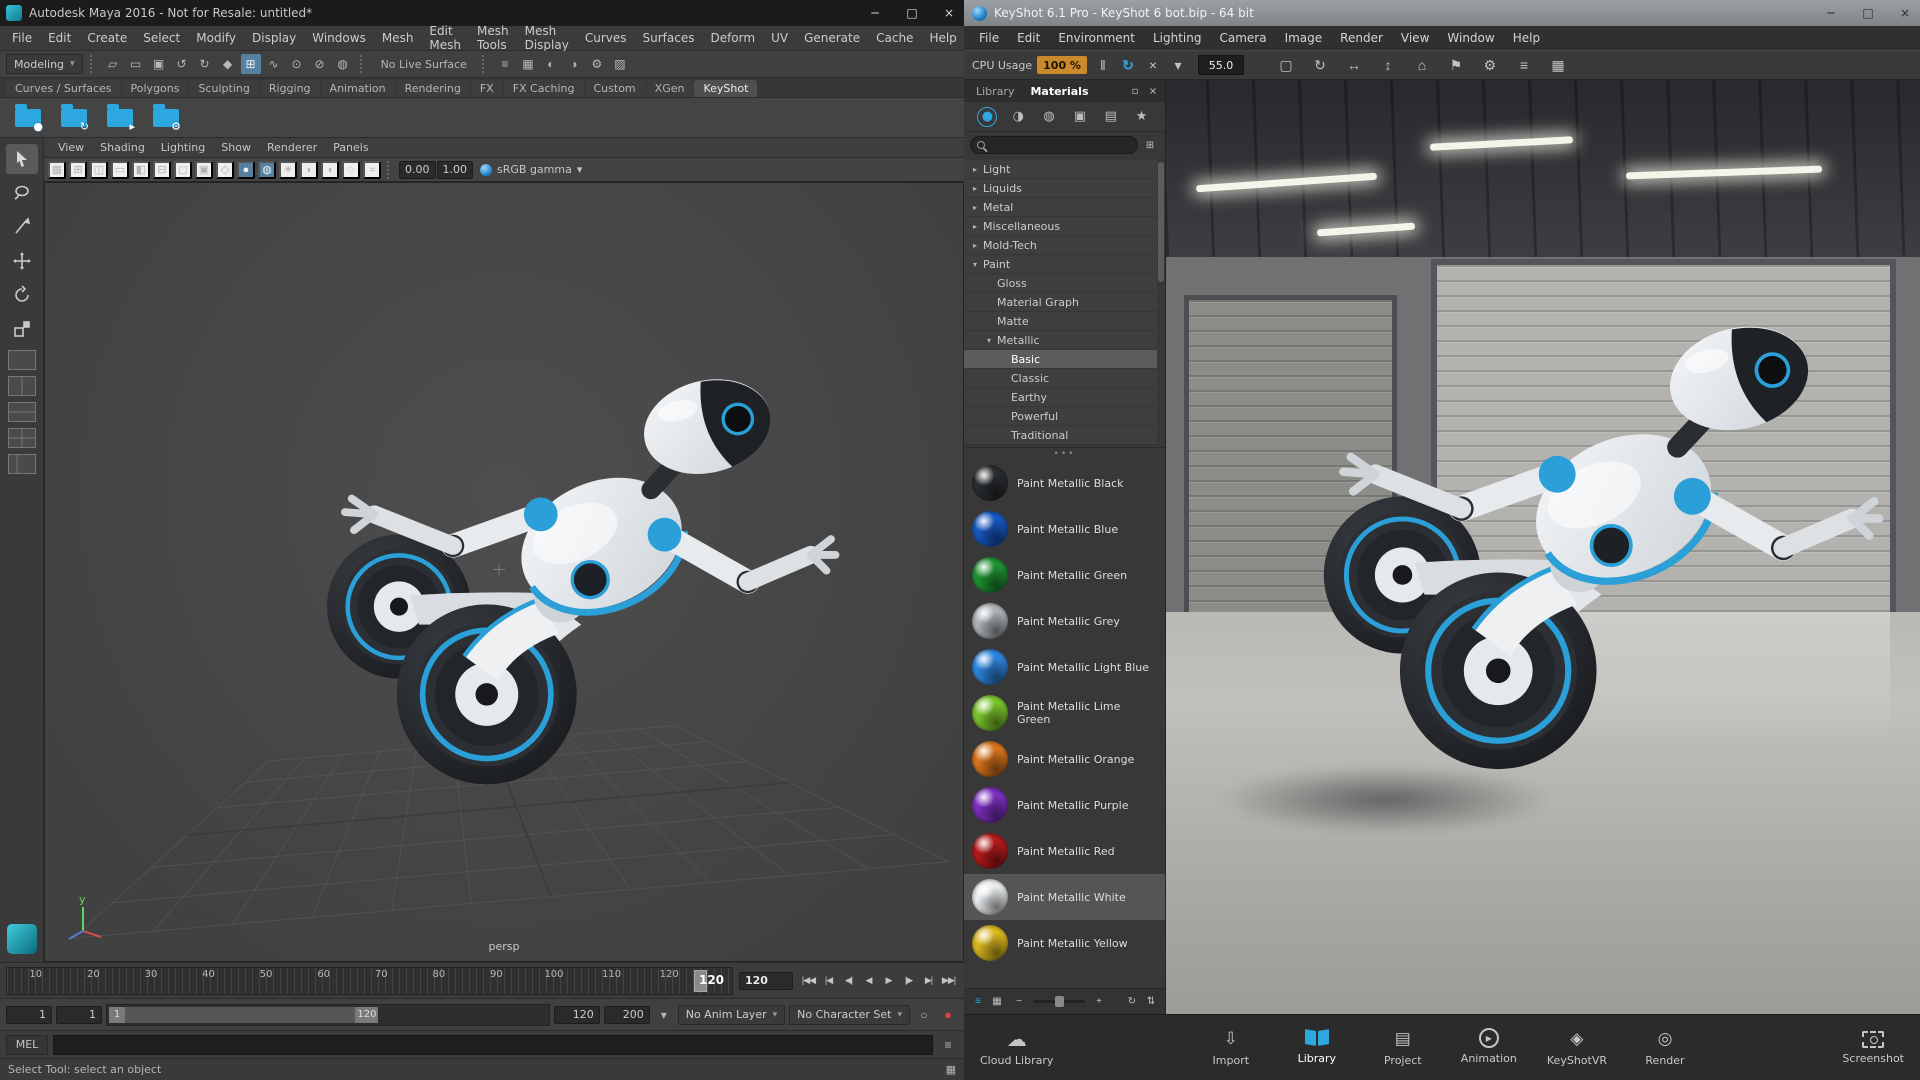  Describe the element at coordinates (1526, 38) in the screenshot. I see `menu-item: Help` at that location.